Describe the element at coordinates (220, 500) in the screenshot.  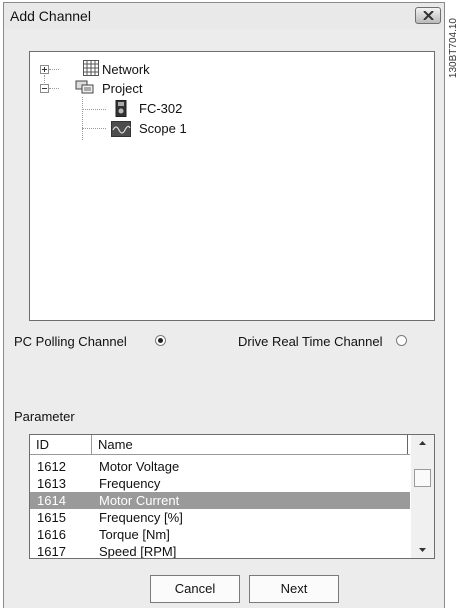
I see `table-row: 1614 Motor Current` at that location.